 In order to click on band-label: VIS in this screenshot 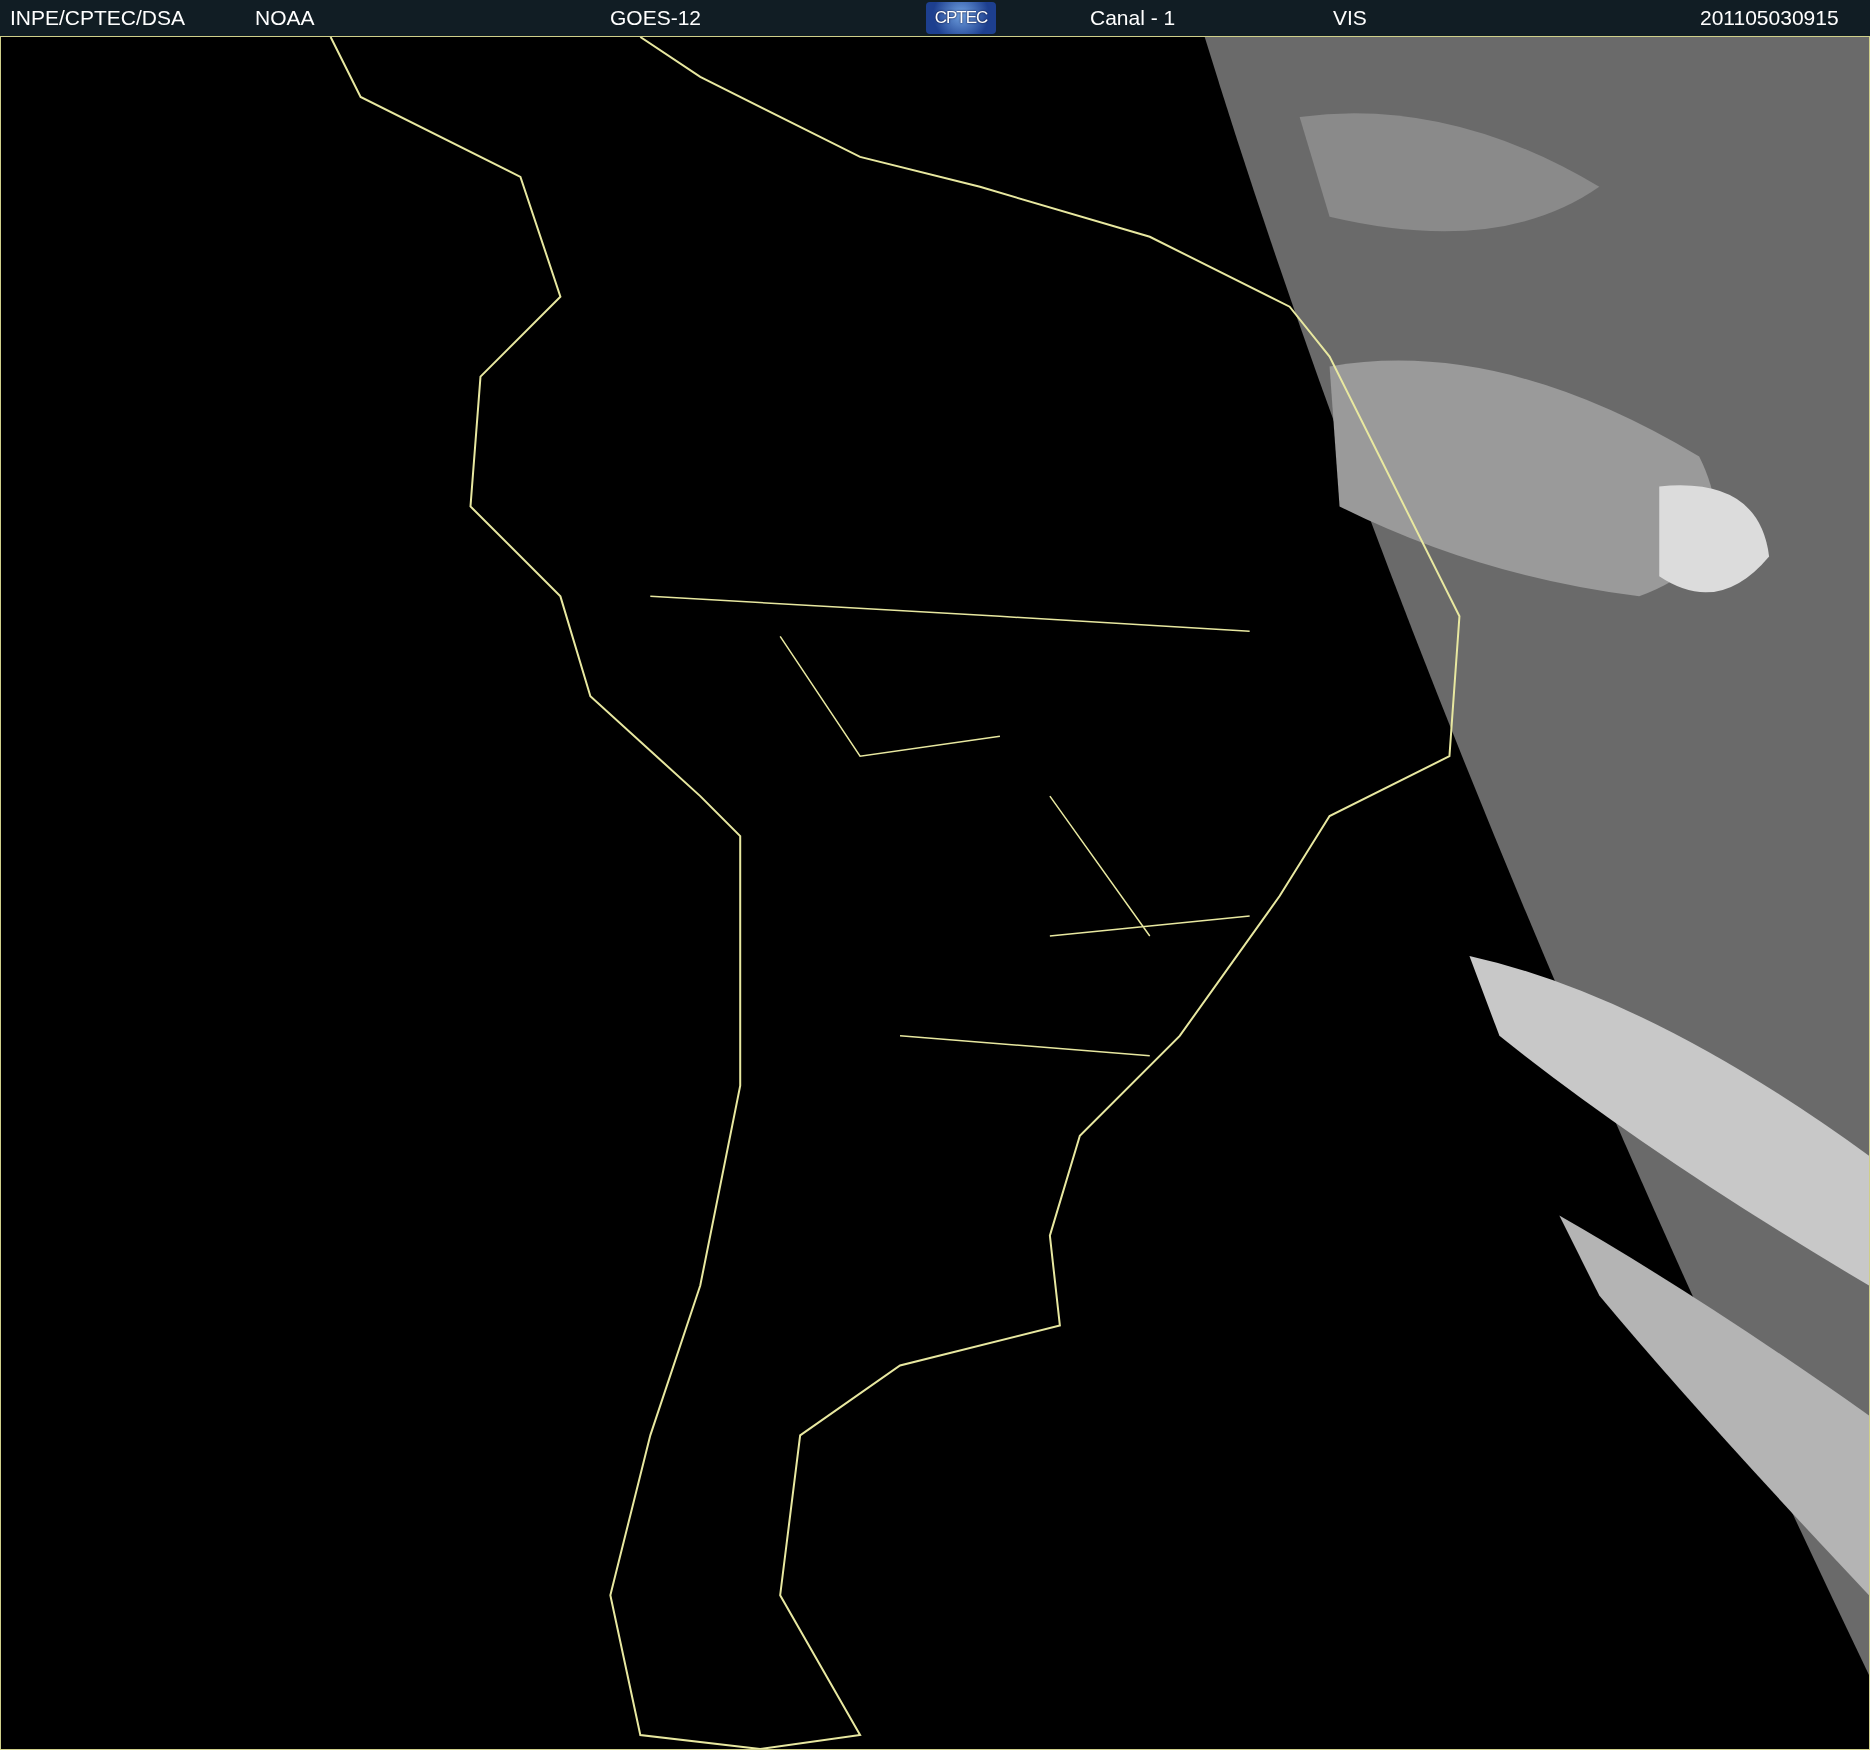, I will do `click(1350, 18)`.